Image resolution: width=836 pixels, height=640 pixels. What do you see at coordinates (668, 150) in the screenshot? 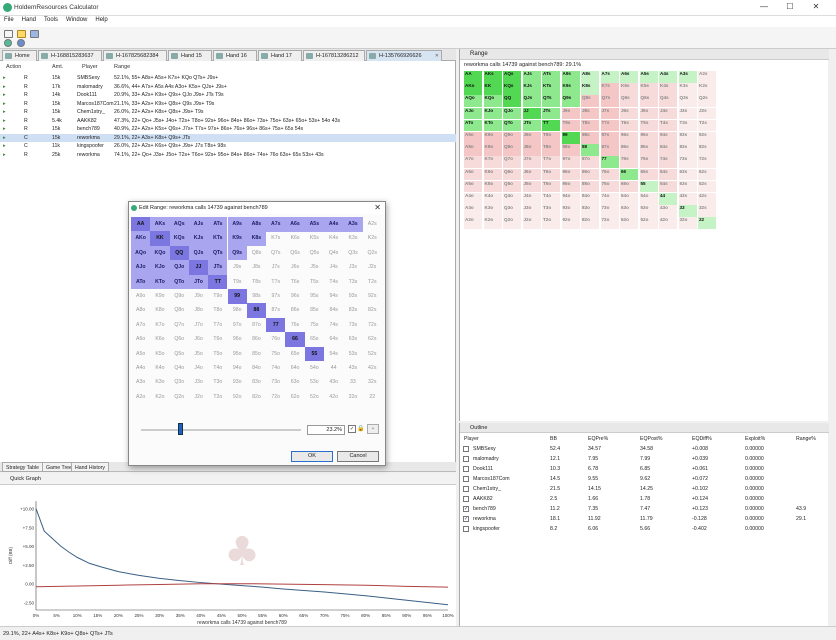
I see `range-cell: 84s` at bounding box center [668, 150].